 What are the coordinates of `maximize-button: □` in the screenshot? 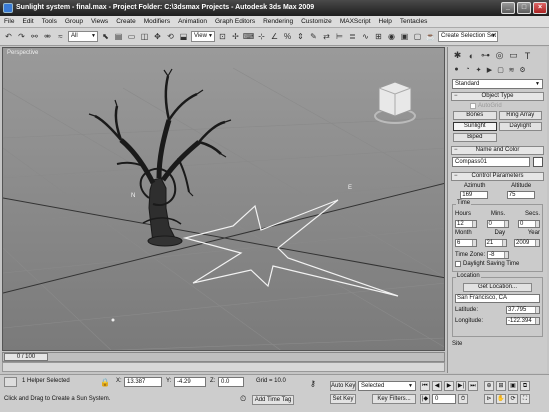 It's located at (524, 8).